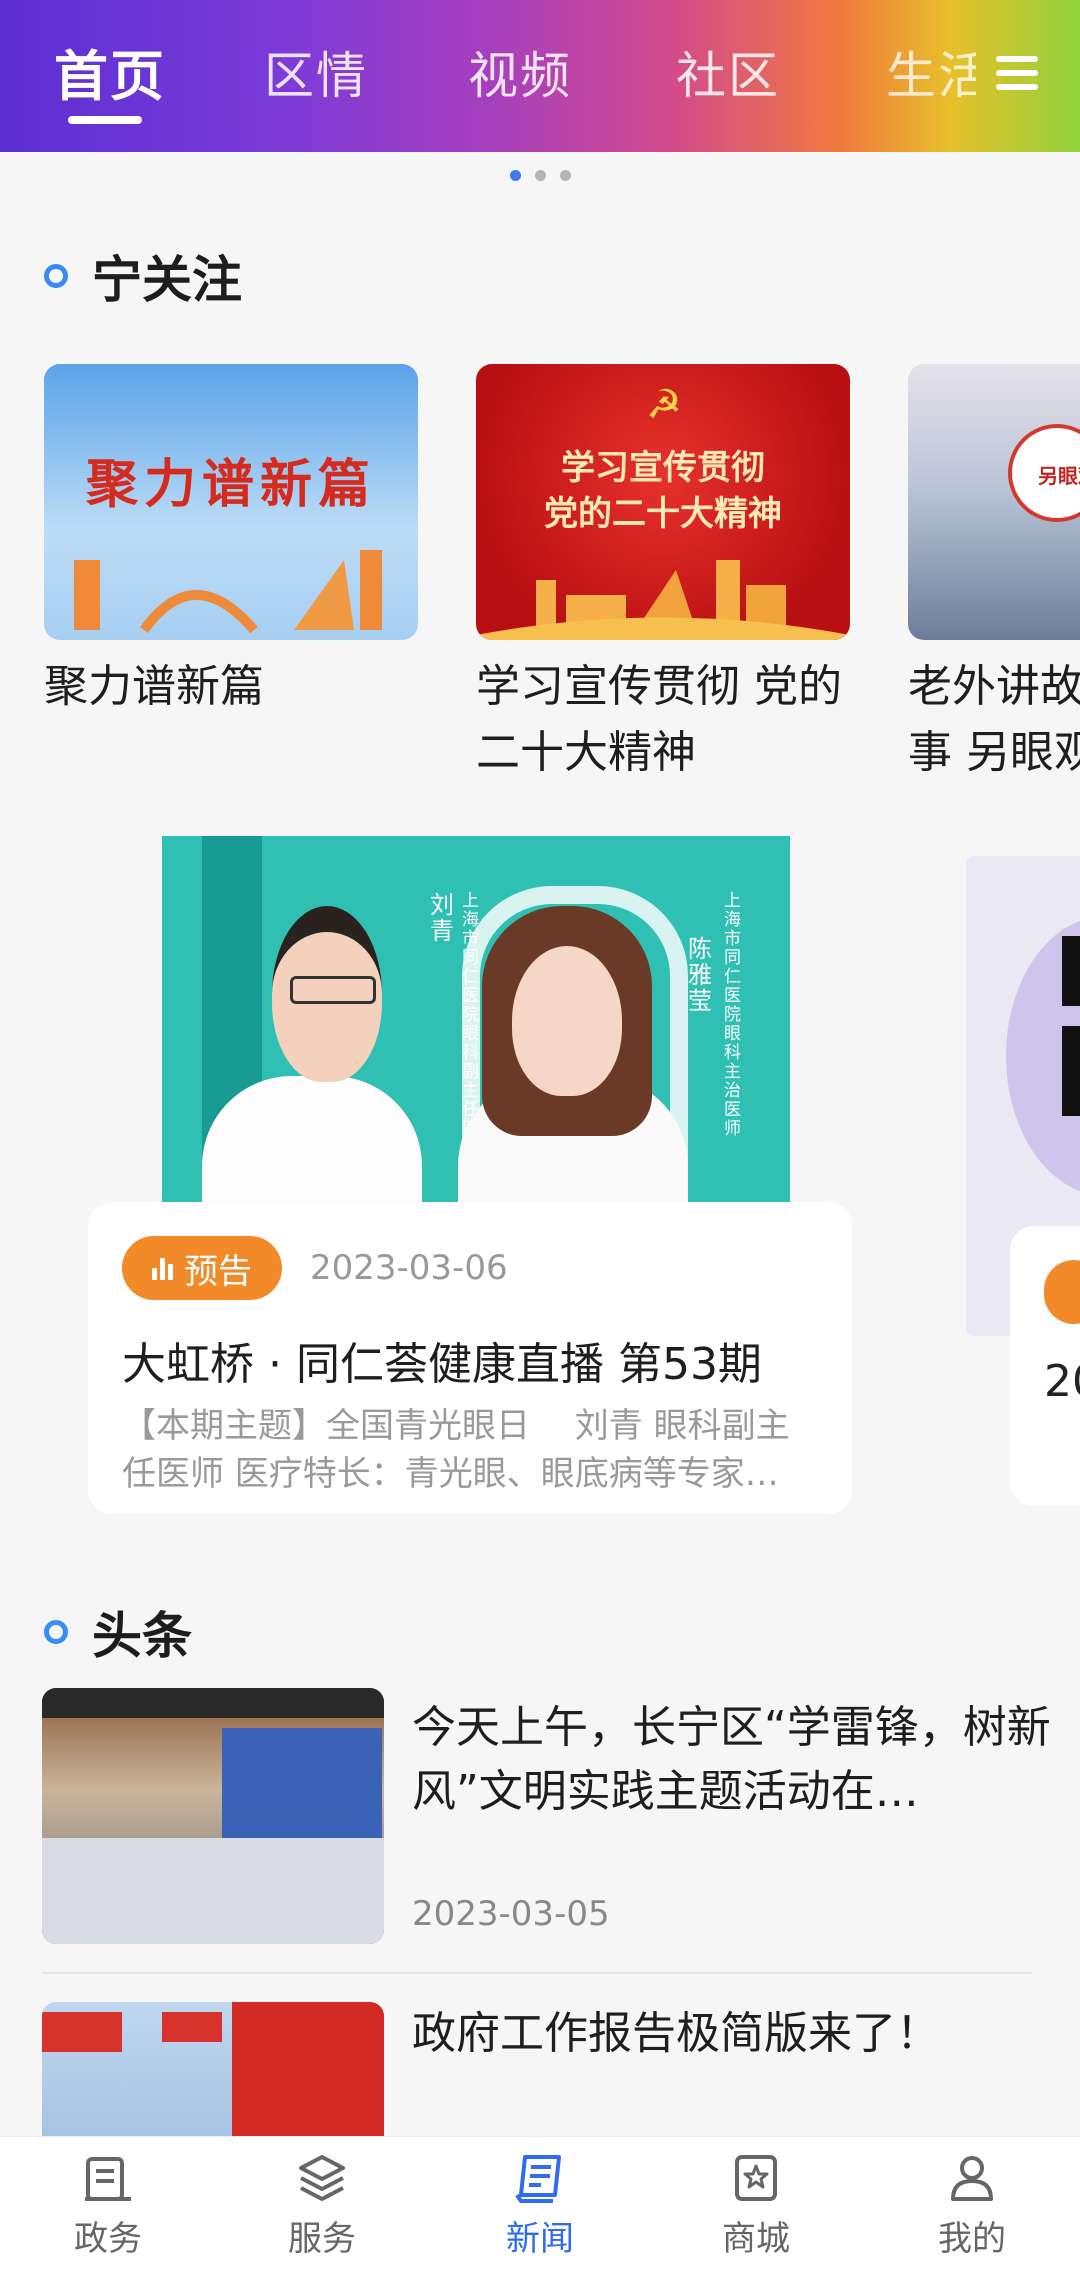  I want to click on menu-icon, so click(1017, 73).